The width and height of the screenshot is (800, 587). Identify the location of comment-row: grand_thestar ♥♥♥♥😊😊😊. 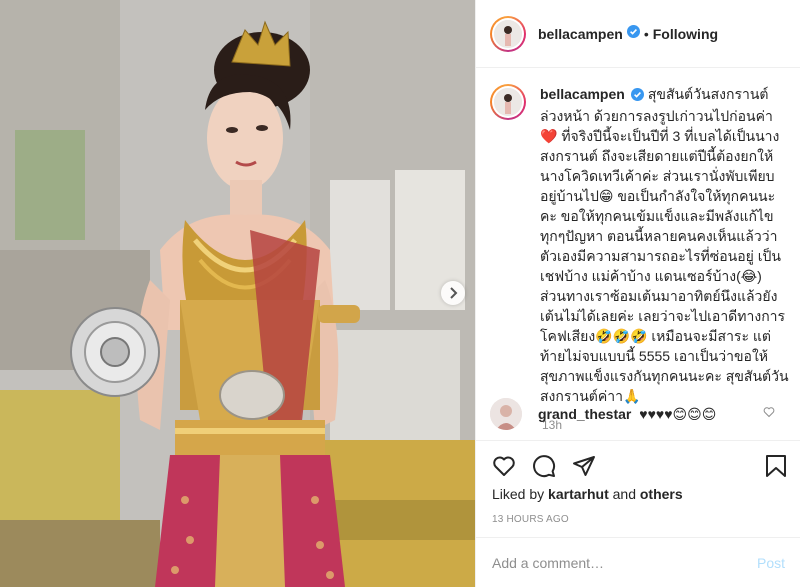
(640, 414).